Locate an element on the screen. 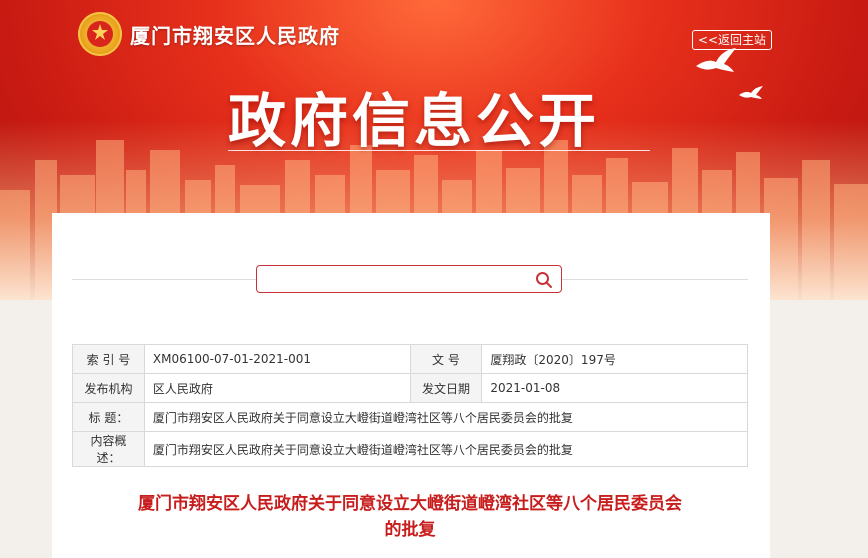  docno-value: 厦翔政〔2020〕197号 is located at coordinates (614, 359).